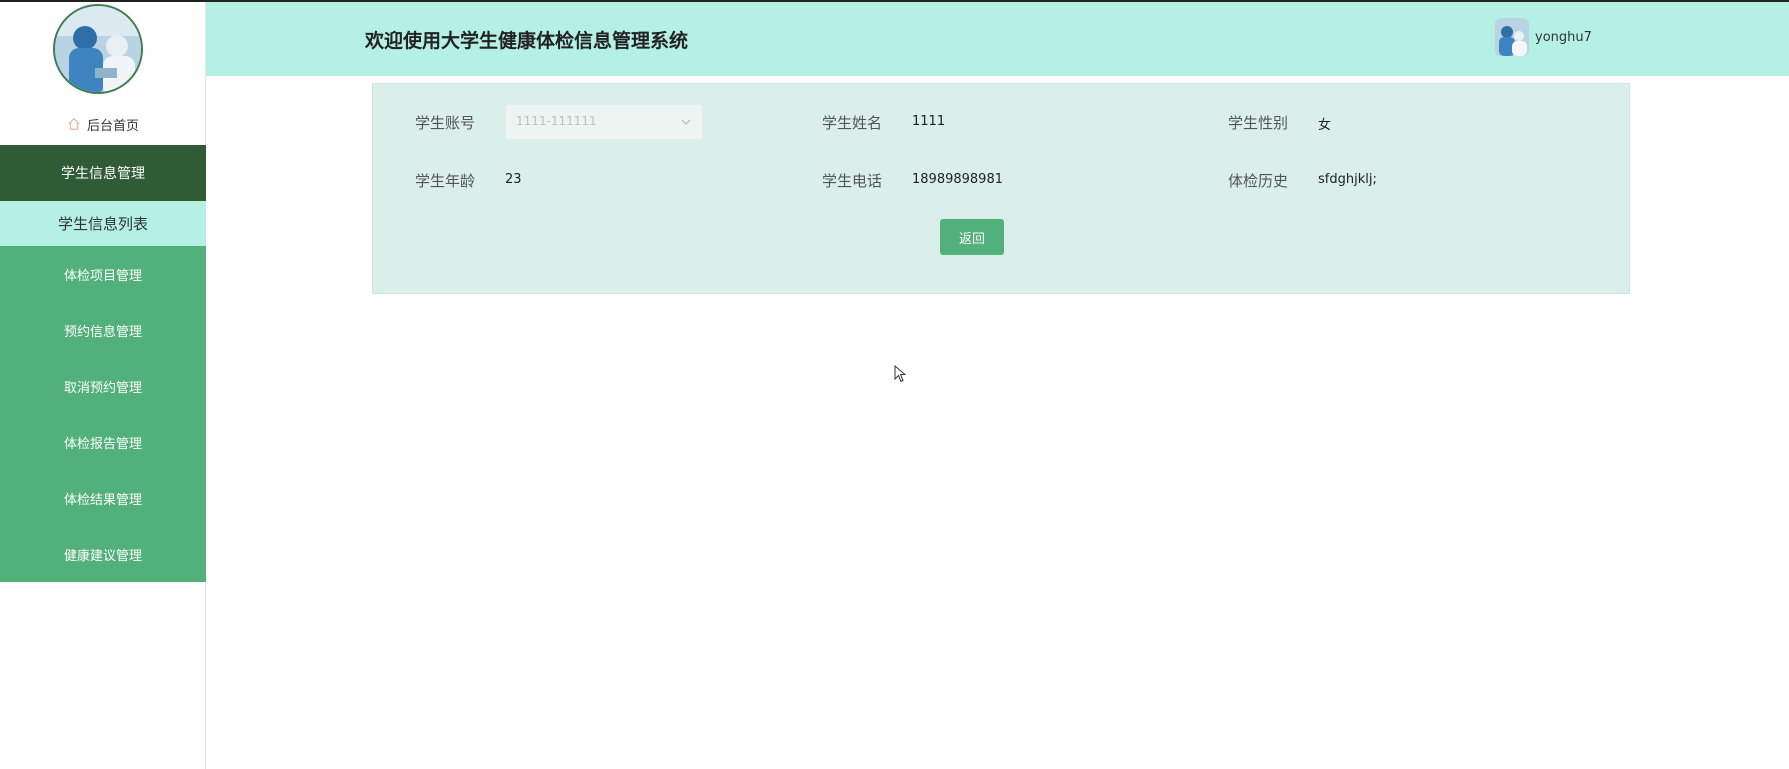 Image resolution: width=1789 pixels, height=769 pixels. What do you see at coordinates (103, 274) in the screenshot?
I see `menu-item-exam-items: 体检项目管理` at bounding box center [103, 274].